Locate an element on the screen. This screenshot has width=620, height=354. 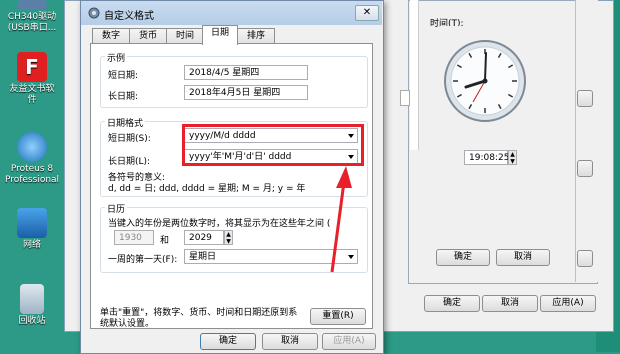
close-icon: ✕ is located at coordinates (367, 12).